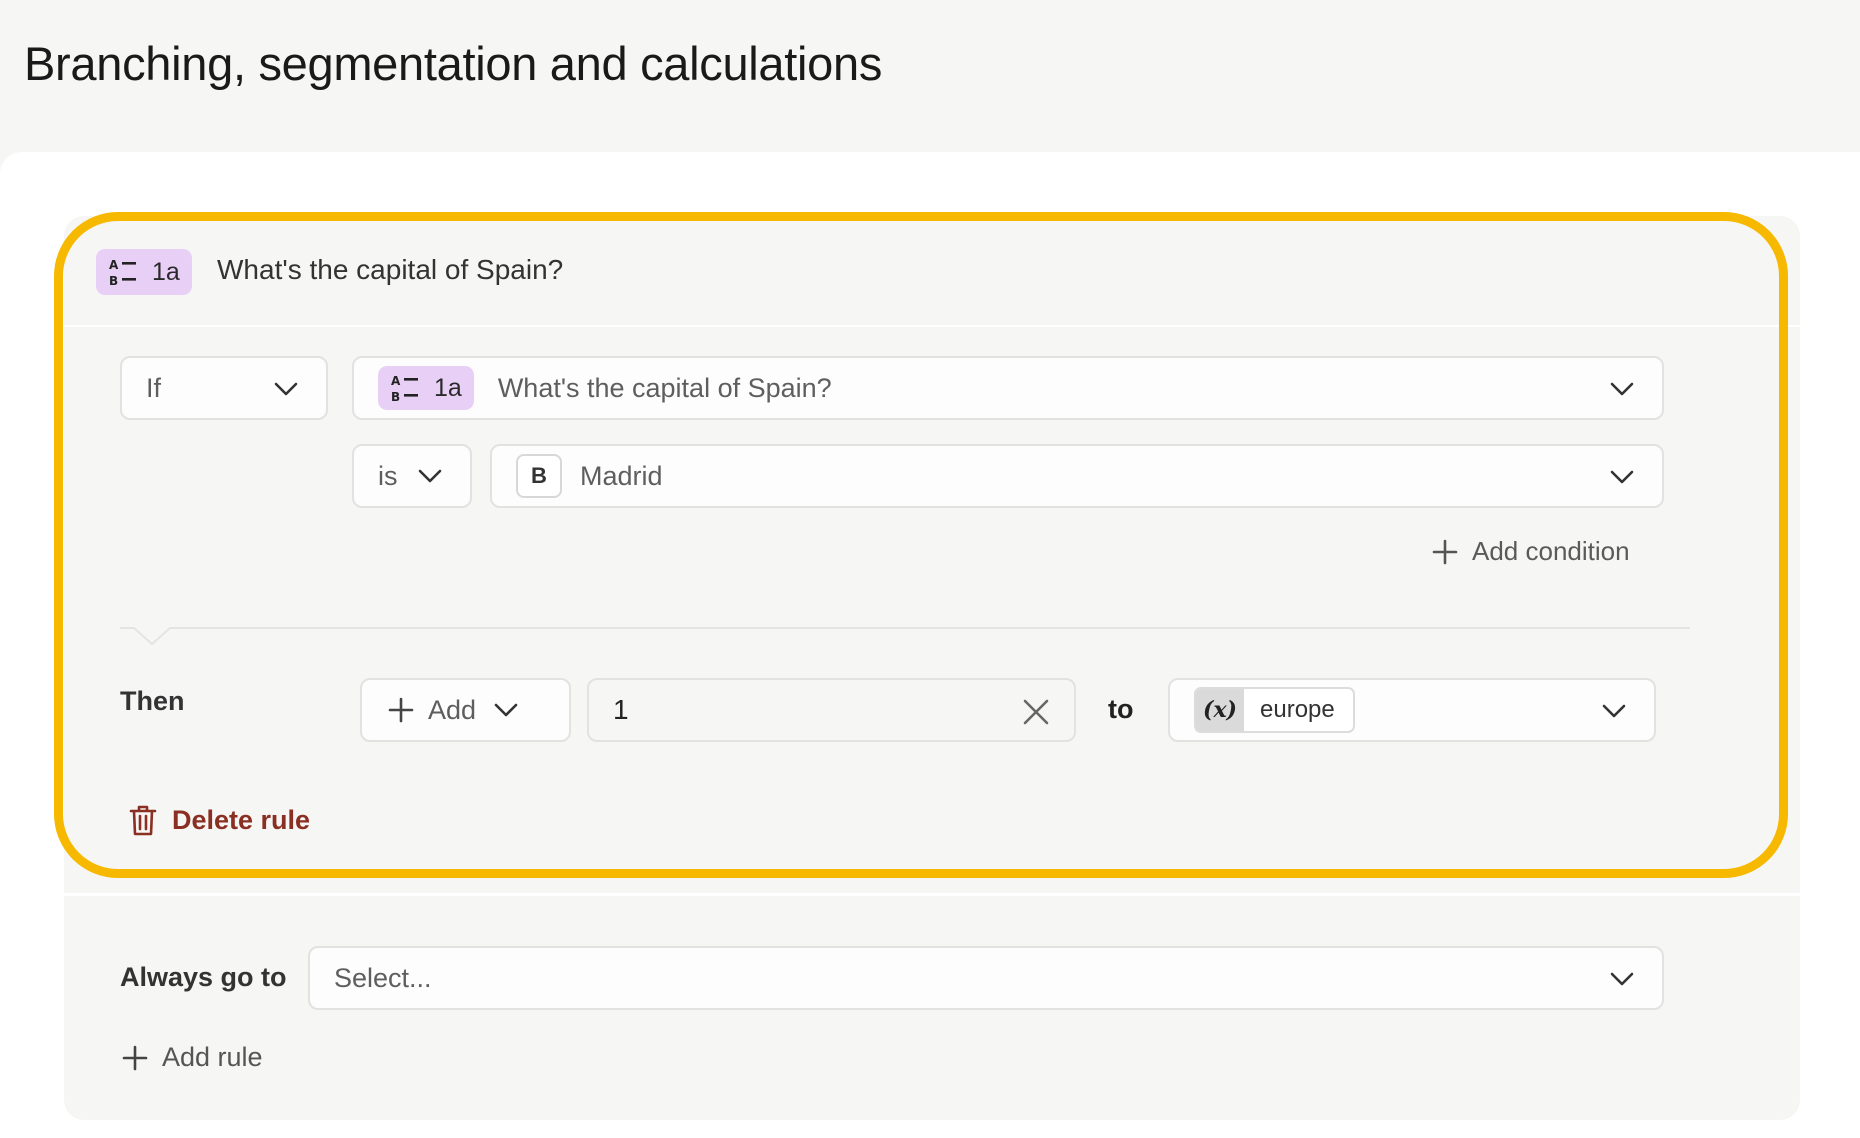 The image size is (1860, 1138). I want to click on action-label: Add, so click(452, 709).